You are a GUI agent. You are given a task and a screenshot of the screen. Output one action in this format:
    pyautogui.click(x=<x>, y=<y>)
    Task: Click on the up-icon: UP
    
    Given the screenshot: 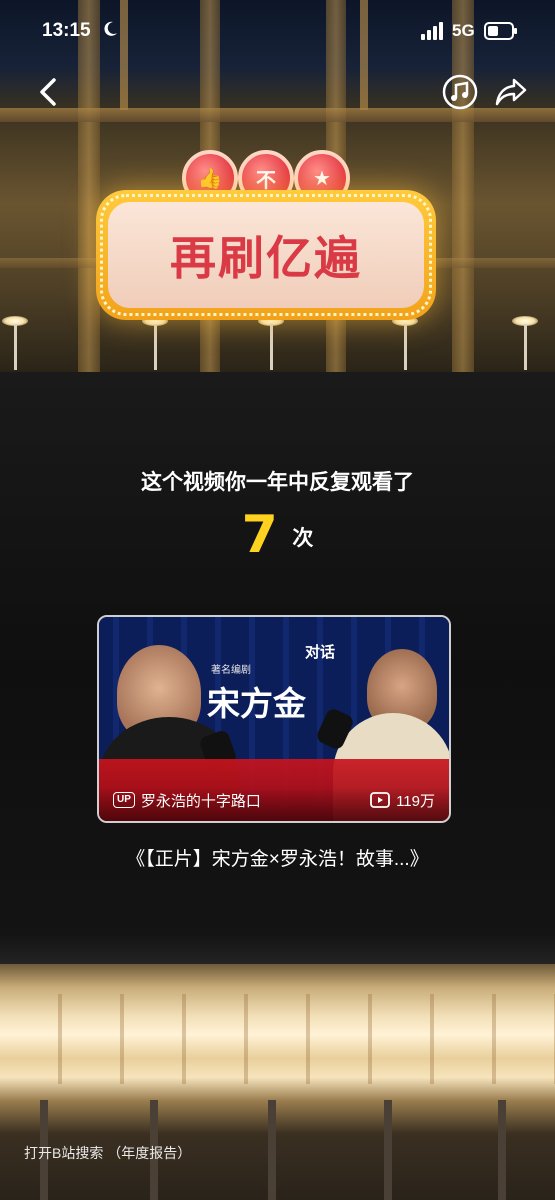 What is the action you would take?
    pyautogui.click(x=124, y=800)
    